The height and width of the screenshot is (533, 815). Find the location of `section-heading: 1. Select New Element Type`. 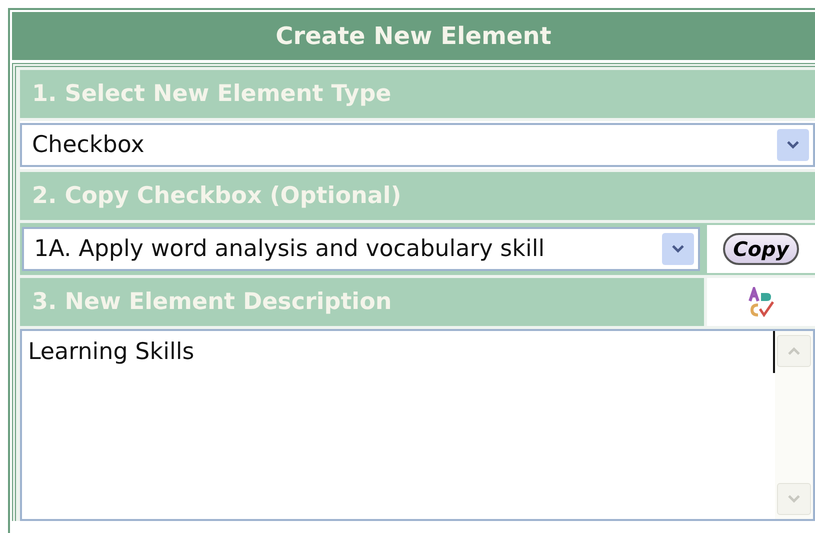

section-heading: 1. Select New Element Type is located at coordinates (417, 94).